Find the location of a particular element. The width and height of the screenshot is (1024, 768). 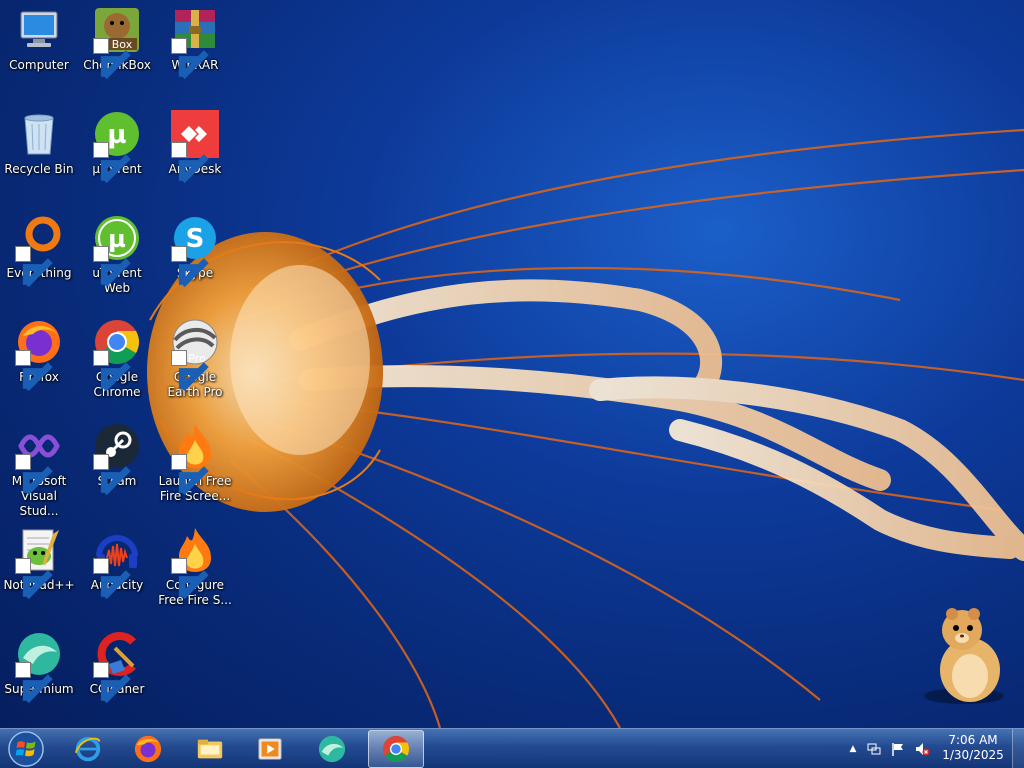

taskbar-firefox is located at coordinates (148, 749).